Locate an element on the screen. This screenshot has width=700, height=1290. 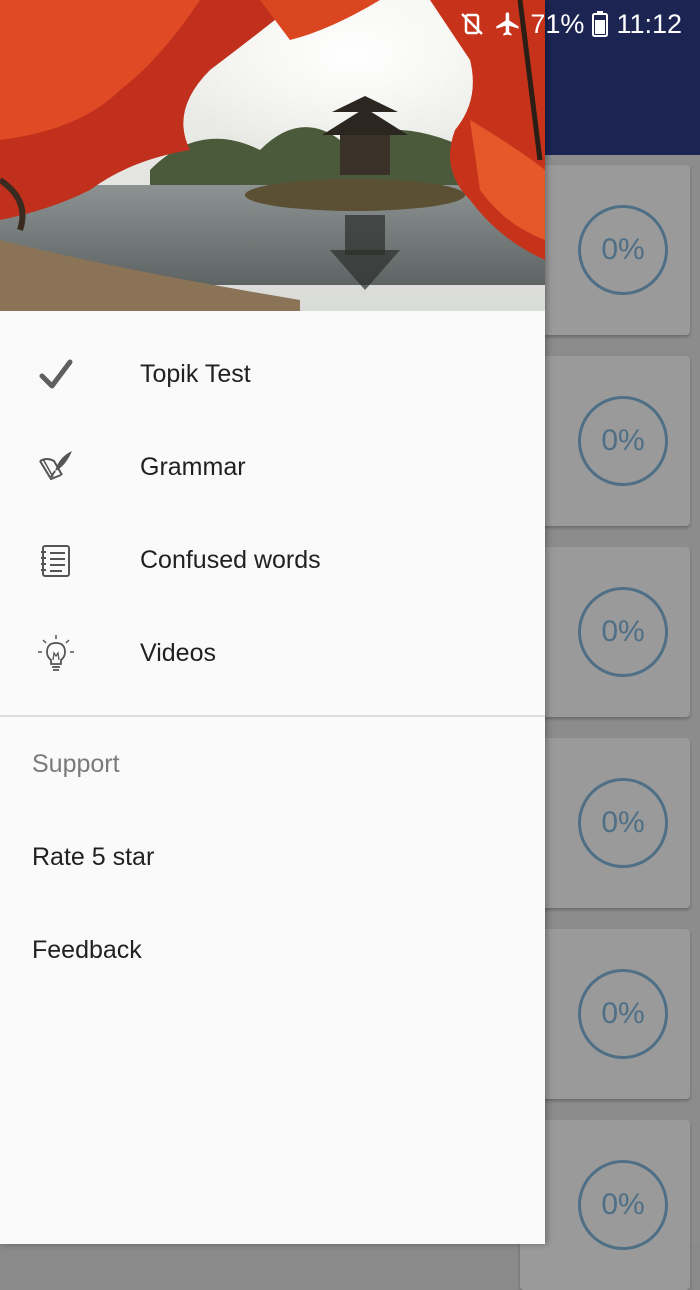
menu-item-confused-words: Confused words is located at coordinates (272, 560).